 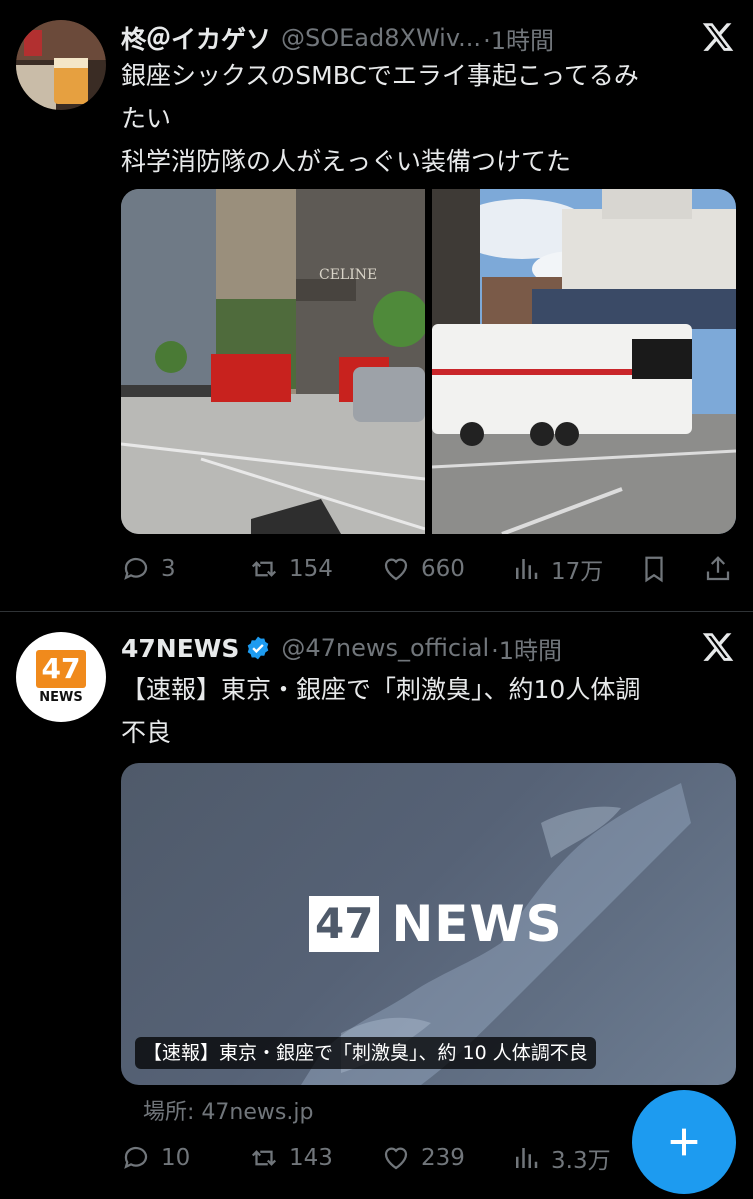 I want to click on share-icon, so click(x=718, y=568).